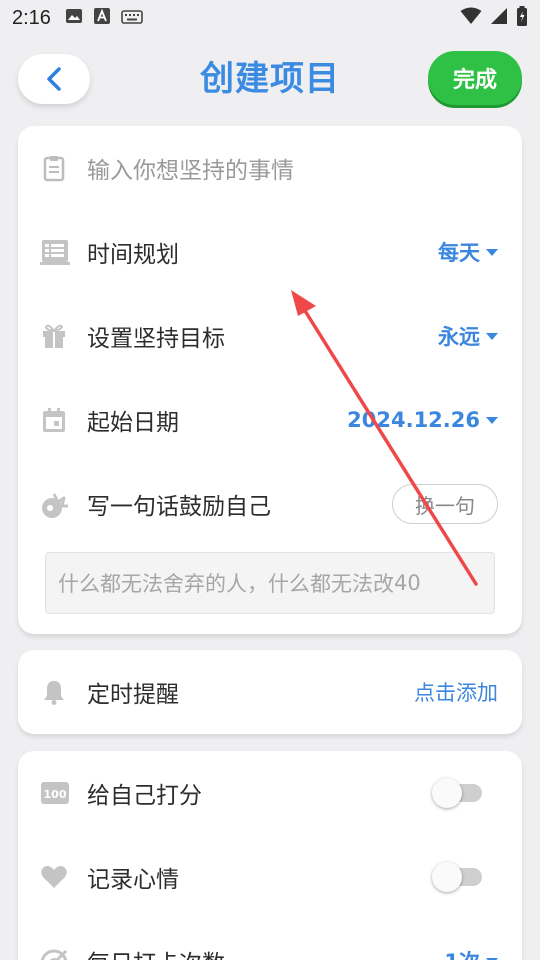  What do you see at coordinates (133, 695) in the screenshot?
I see `reminder-label: 定时提醒` at bounding box center [133, 695].